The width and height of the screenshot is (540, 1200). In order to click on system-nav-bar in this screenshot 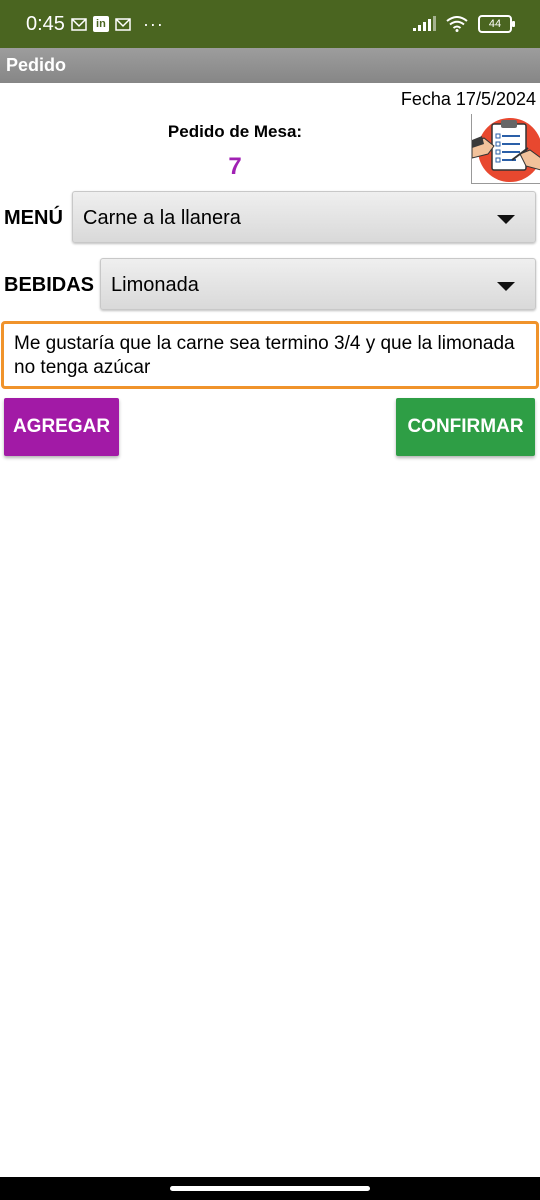, I will do `click(270, 1188)`.